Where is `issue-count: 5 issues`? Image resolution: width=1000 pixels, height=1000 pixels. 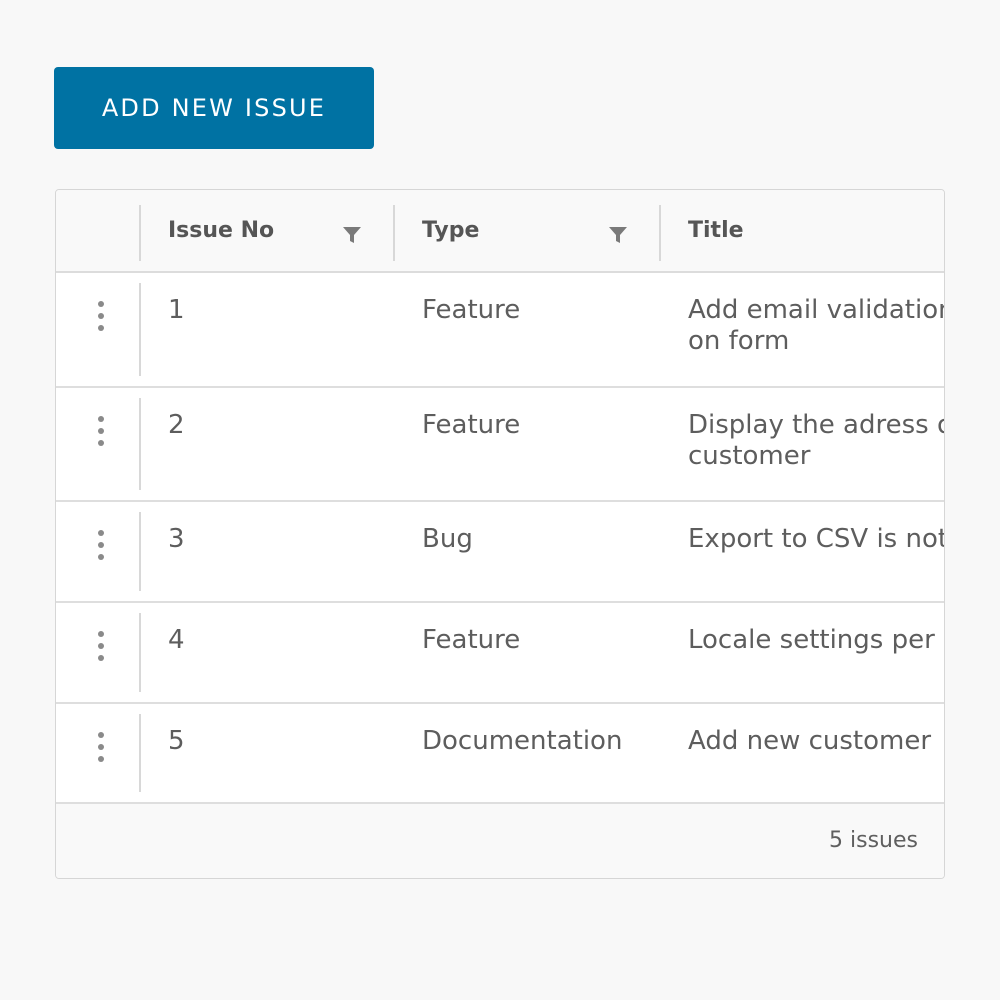 issue-count: 5 issues is located at coordinates (873, 840).